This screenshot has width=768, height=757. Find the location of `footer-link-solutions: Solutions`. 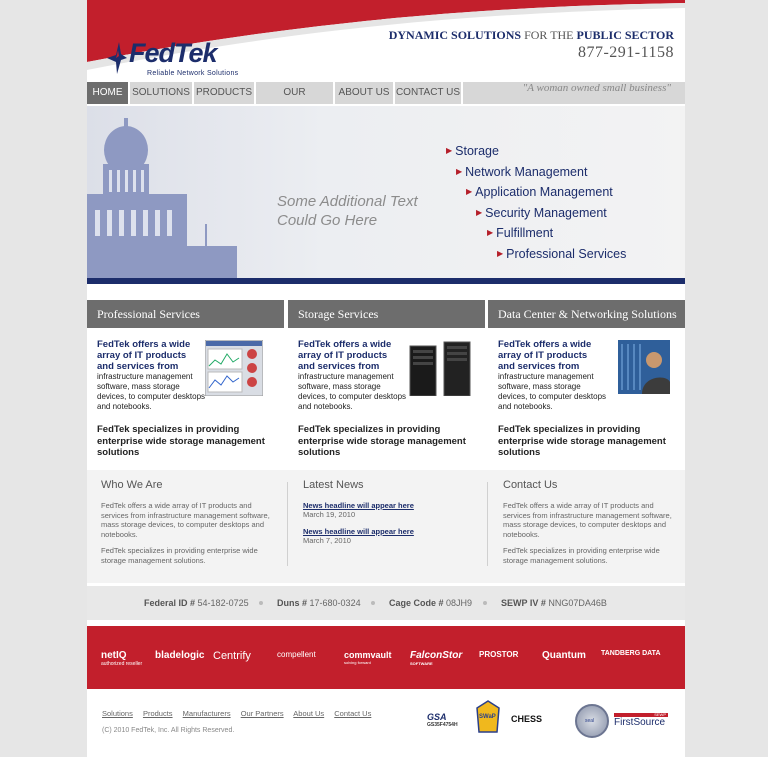

footer-link-solutions: Solutions is located at coordinates (117, 713).